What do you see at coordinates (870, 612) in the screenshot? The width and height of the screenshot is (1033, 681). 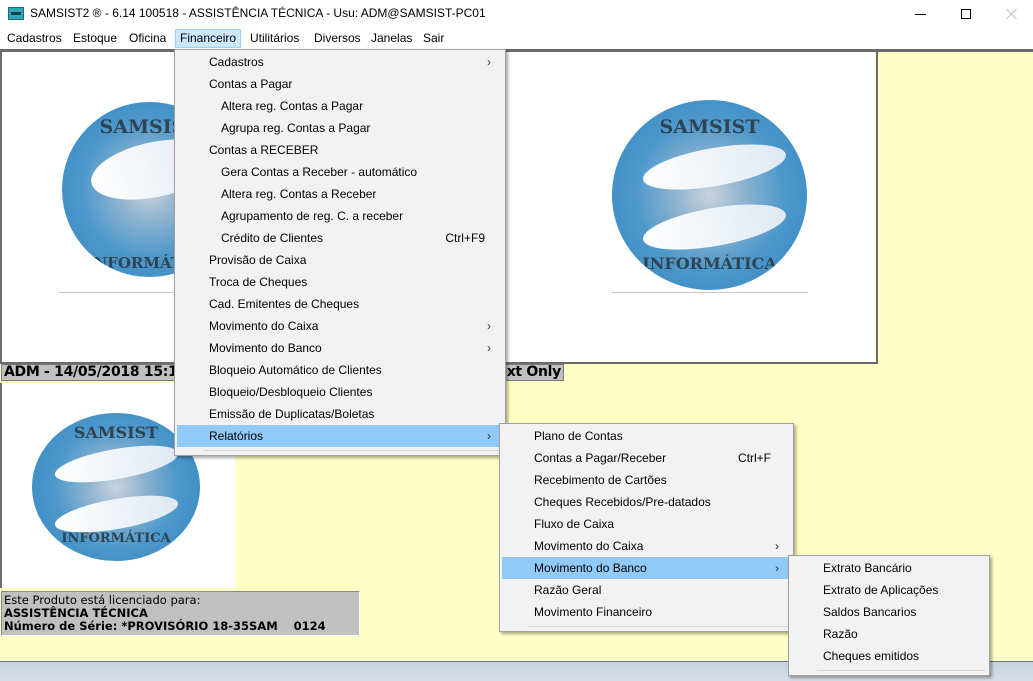 I see `menu-item-label: Saldos Bancarios` at bounding box center [870, 612].